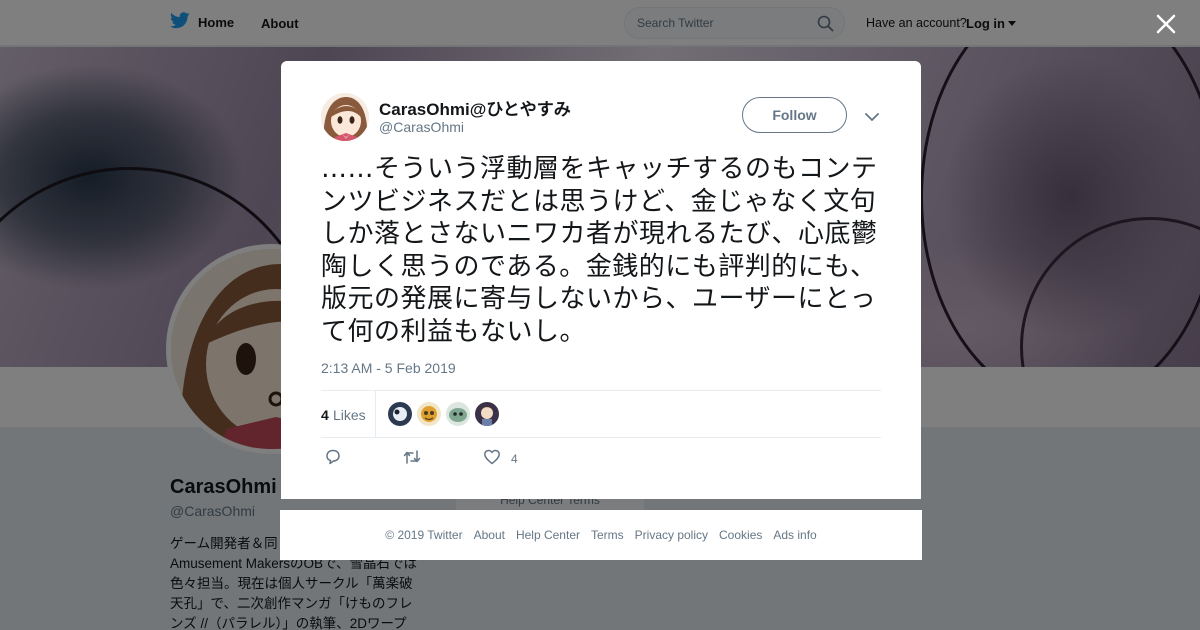  What do you see at coordinates (375, 414) in the screenshot?
I see `stats-divider` at bounding box center [375, 414].